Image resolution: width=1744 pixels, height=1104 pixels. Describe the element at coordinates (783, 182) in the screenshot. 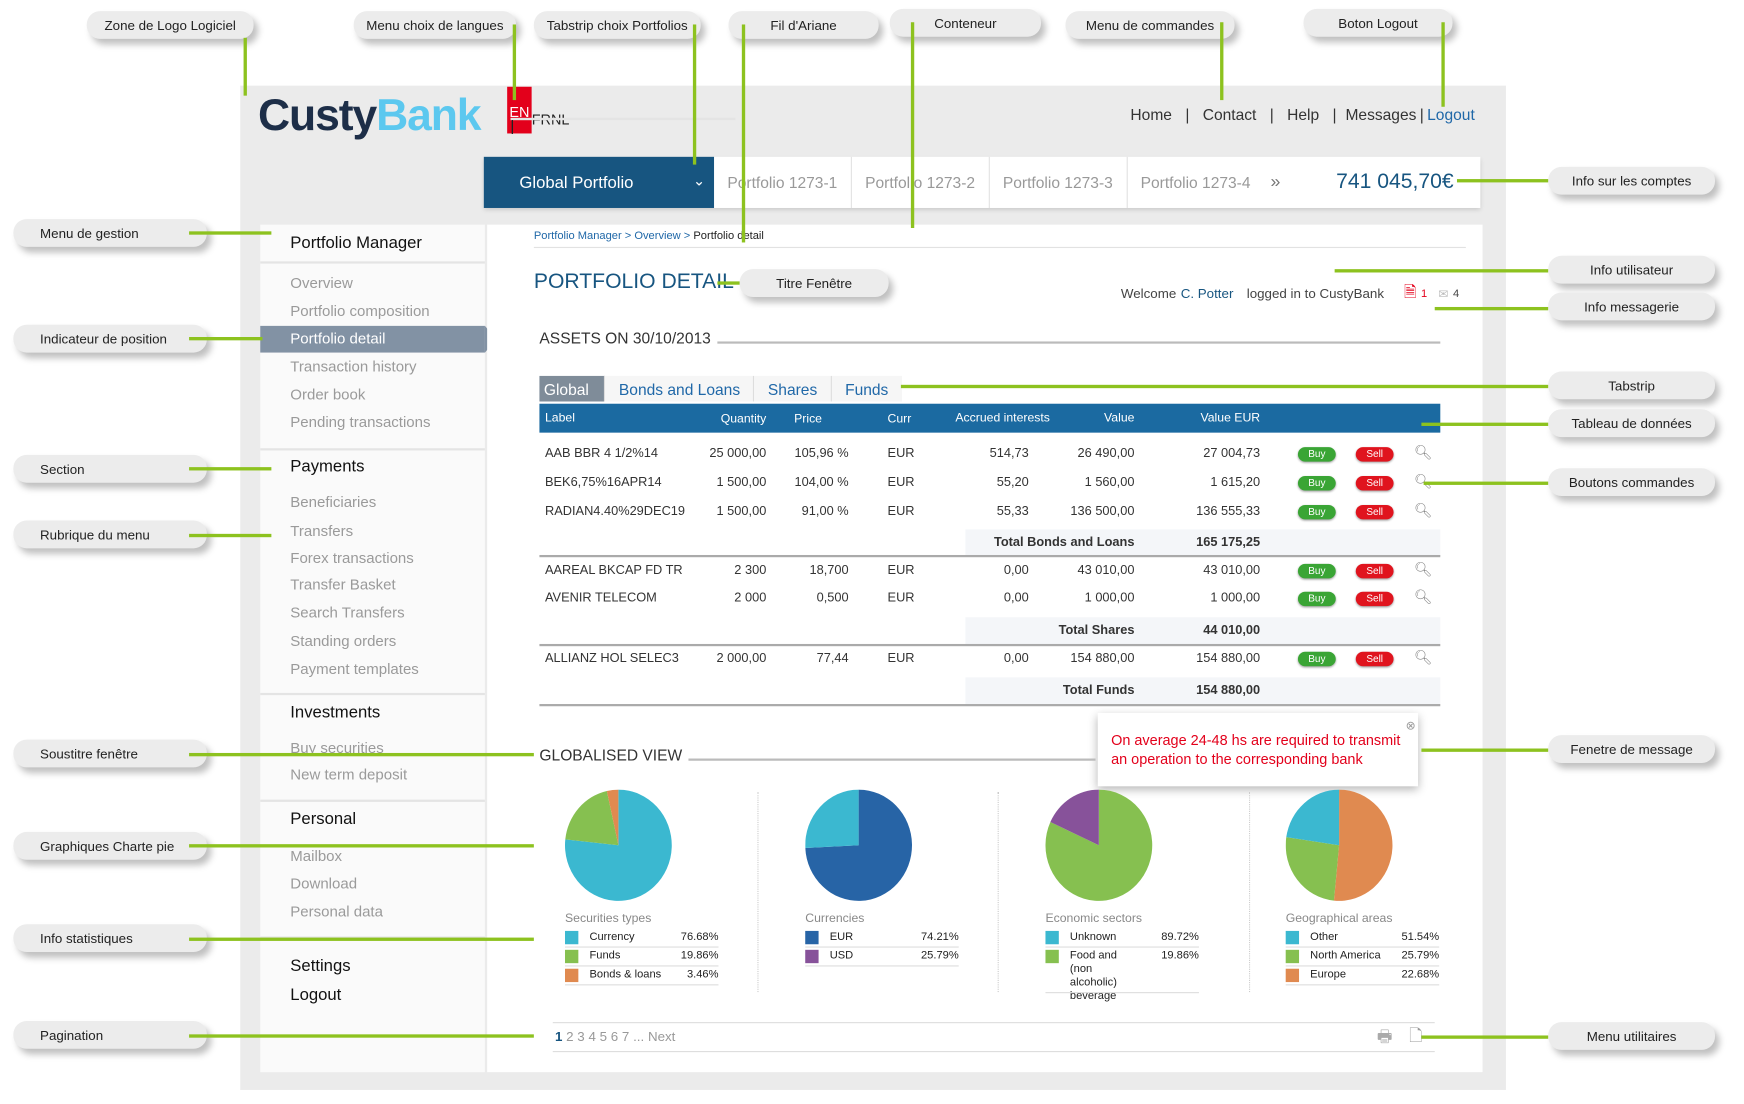

I see `portfolio-tab: Portfolio 1273-1` at that location.